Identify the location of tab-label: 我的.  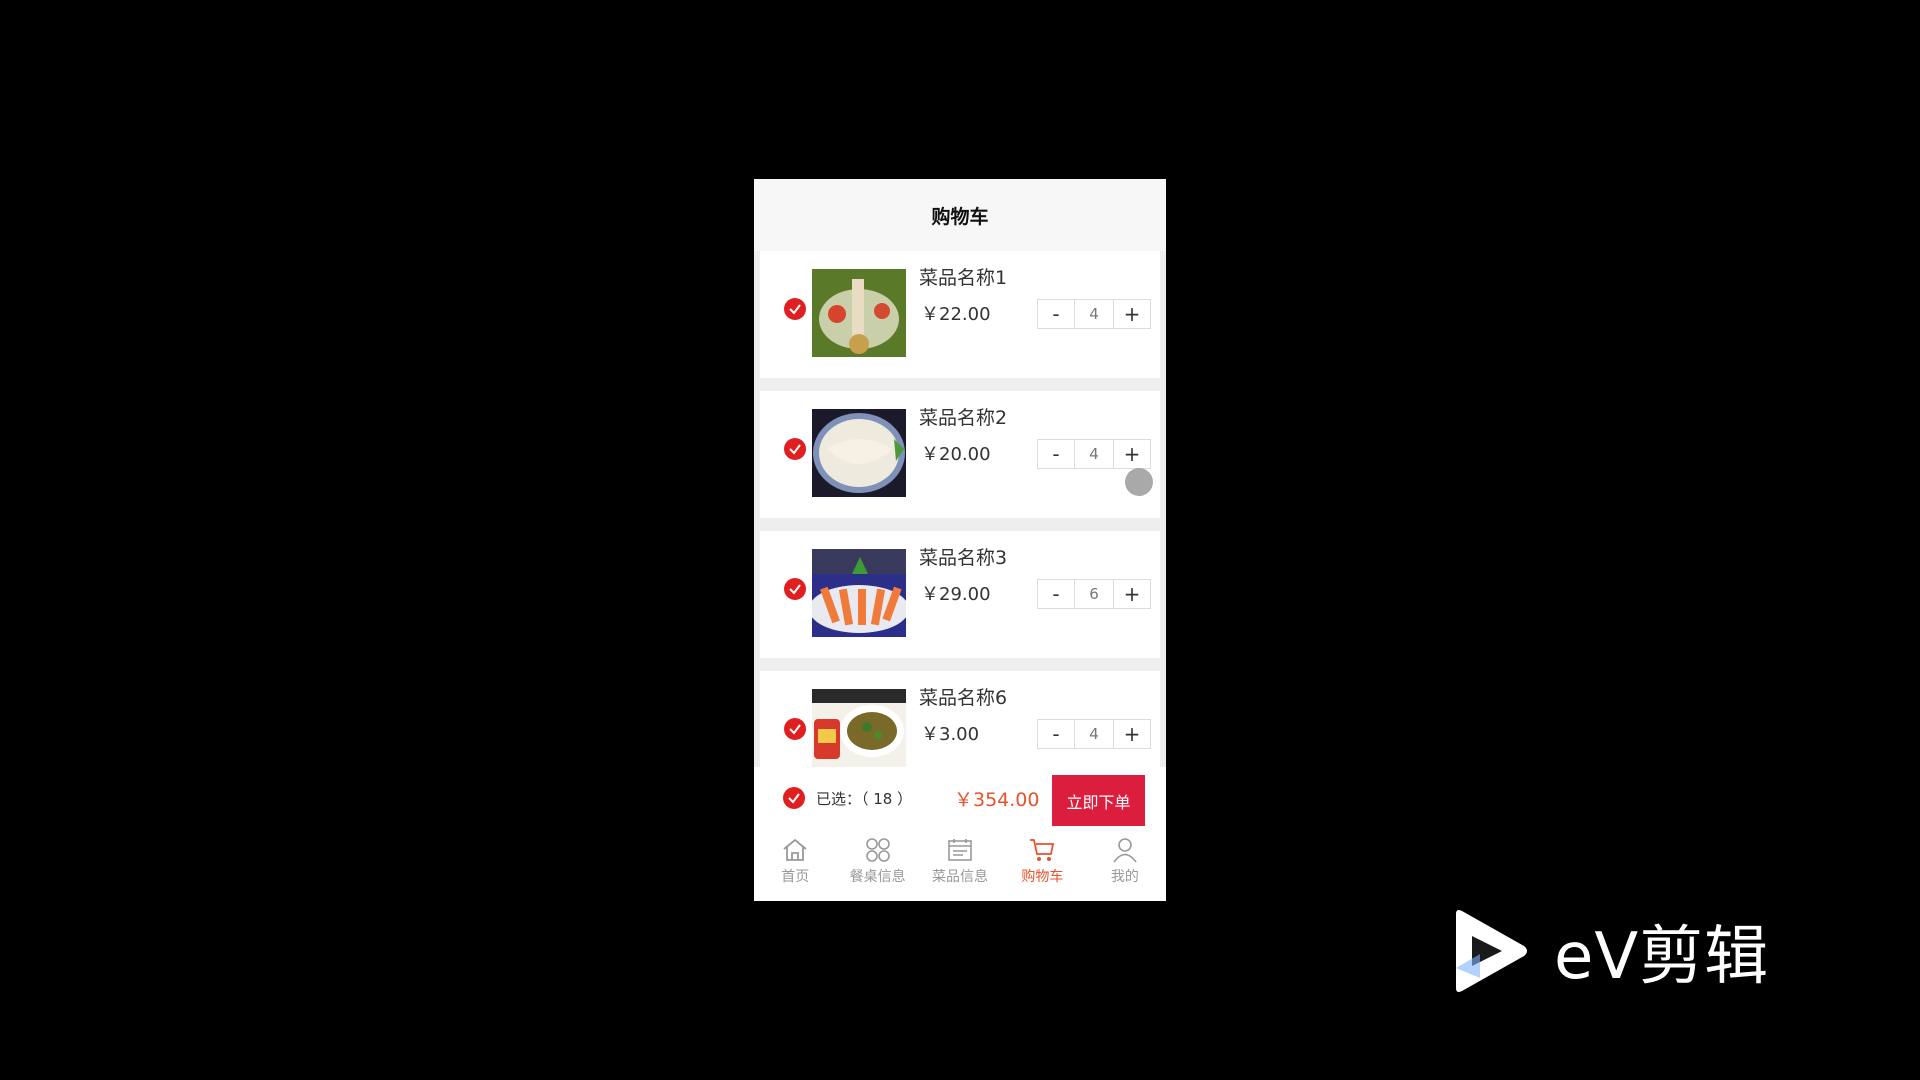
(1124, 877).